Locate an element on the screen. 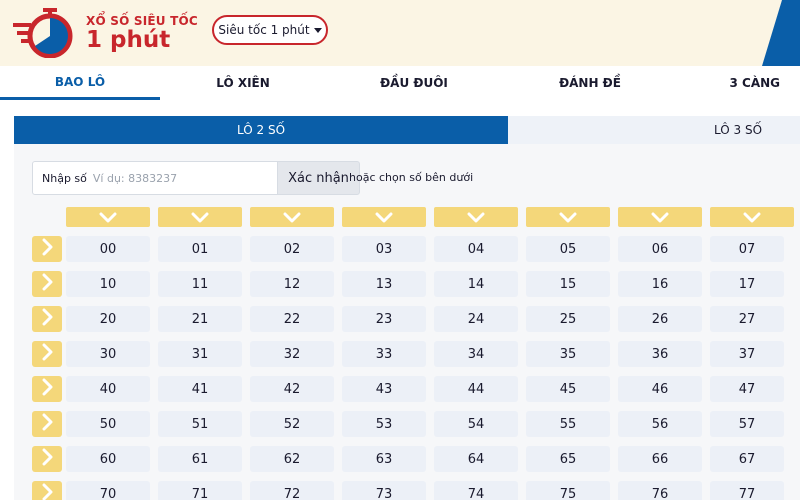 The height and width of the screenshot is (500, 800). number-cell: 47 is located at coordinates (747, 389).